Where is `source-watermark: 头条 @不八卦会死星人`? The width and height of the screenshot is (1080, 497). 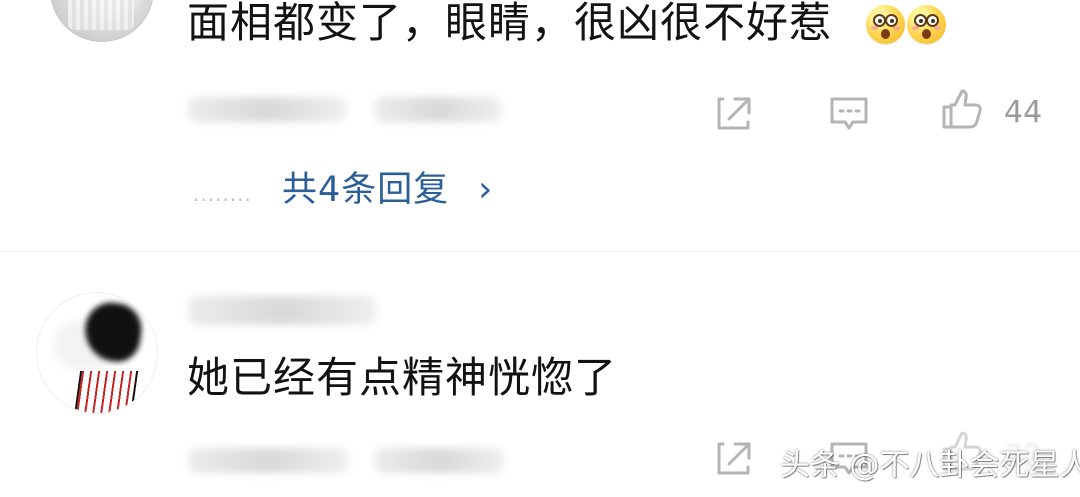 source-watermark: 头条 @不八卦会死星人 is located at coordinates (930, 465).